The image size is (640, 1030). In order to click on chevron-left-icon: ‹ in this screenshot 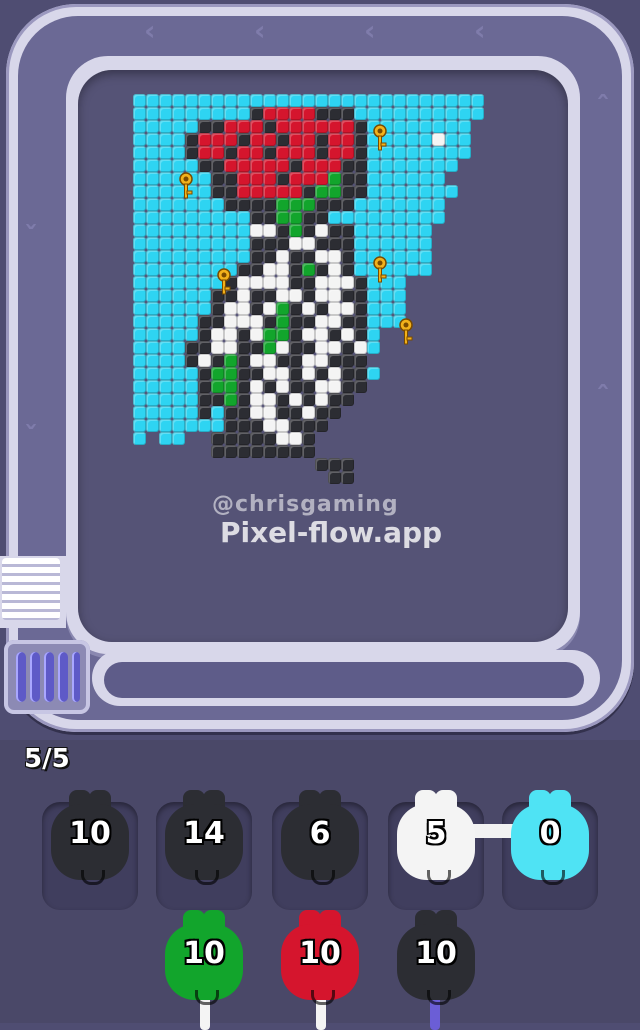, I will do `click(260, 30)`.